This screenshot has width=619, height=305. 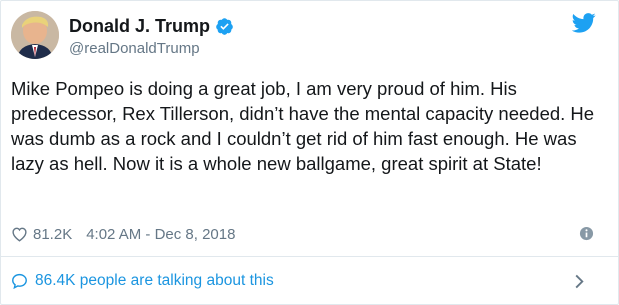 I want to click on conversation-link: 86.4K people are talking about this, so click(x=307, y=281).